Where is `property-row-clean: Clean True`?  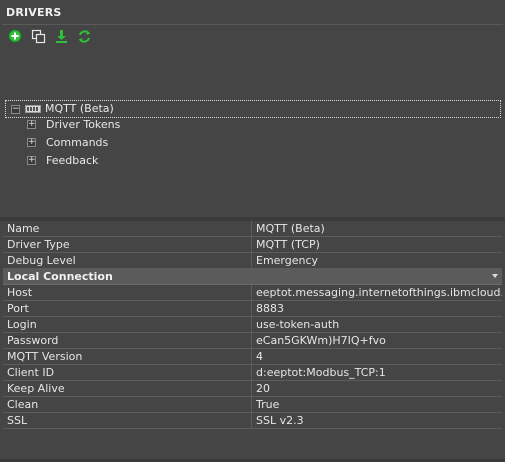
property-row-clean: Clean True is located at coordinates (252, 405).